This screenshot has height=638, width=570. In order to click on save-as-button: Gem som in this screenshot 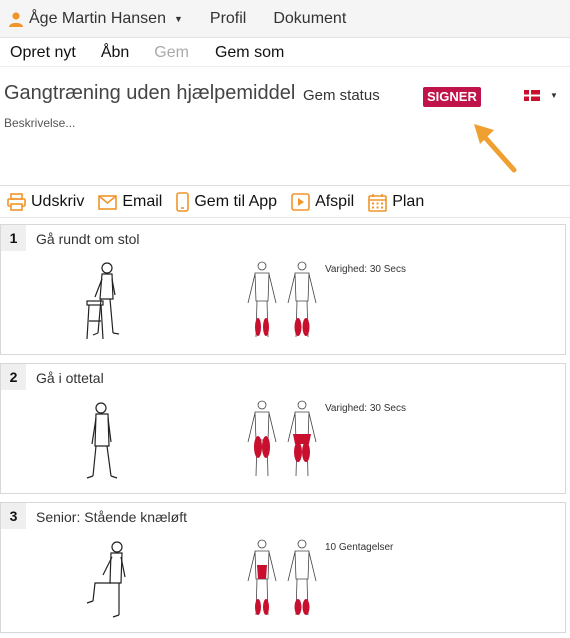, I will do `click(249, 53)`.